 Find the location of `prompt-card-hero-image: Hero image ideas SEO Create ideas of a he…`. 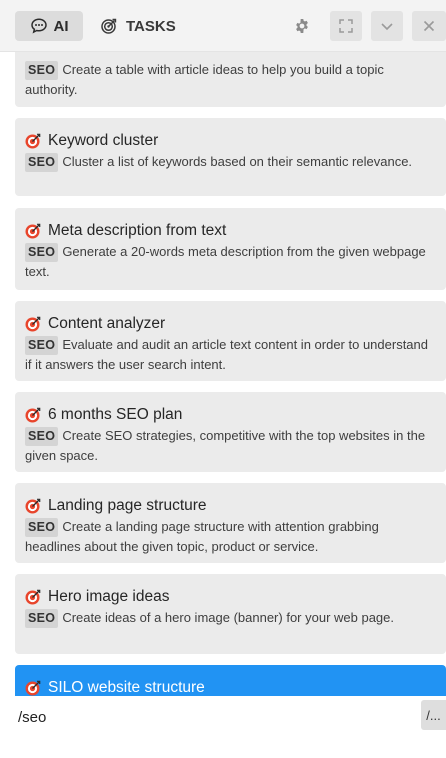

prompt-card-hero-image: Hero image ideas SEO Create ideas of a he… is located at coordinates (230, 614).